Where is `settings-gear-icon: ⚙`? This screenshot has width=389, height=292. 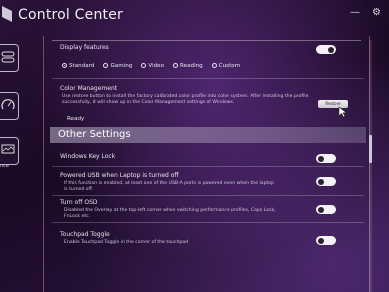 settings-gear-icon: ⚙ is located at coordinates (376, 12).